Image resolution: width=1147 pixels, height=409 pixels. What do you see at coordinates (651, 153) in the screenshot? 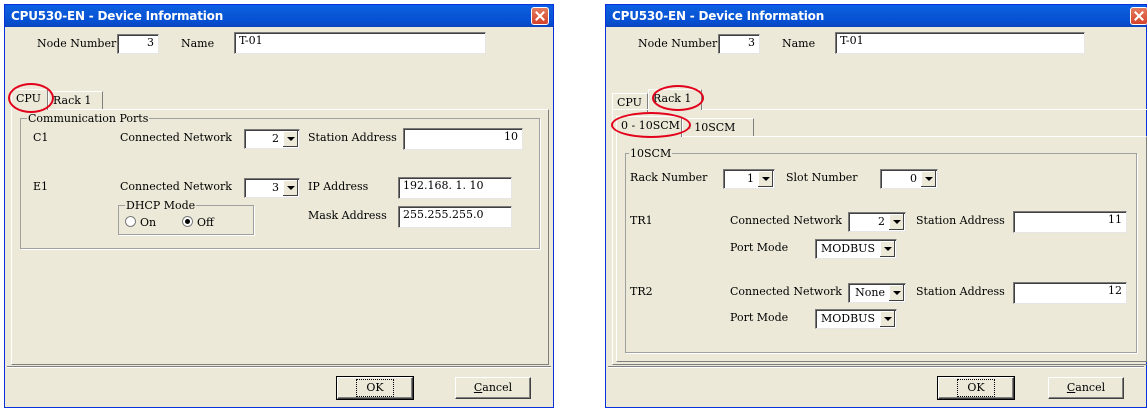
I see `group-title: 10SCM` at bounding box center [651, 153].